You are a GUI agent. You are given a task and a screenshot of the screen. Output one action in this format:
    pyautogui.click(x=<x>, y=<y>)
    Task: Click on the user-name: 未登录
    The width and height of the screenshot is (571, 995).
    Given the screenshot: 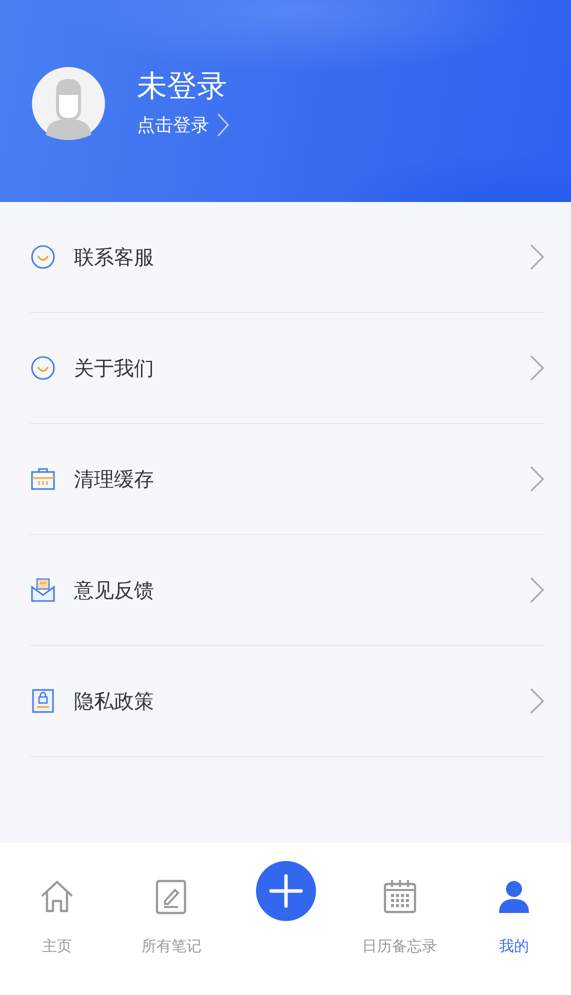 What is the action you would take?
    pyautogui.click(x=182, y=87)
    